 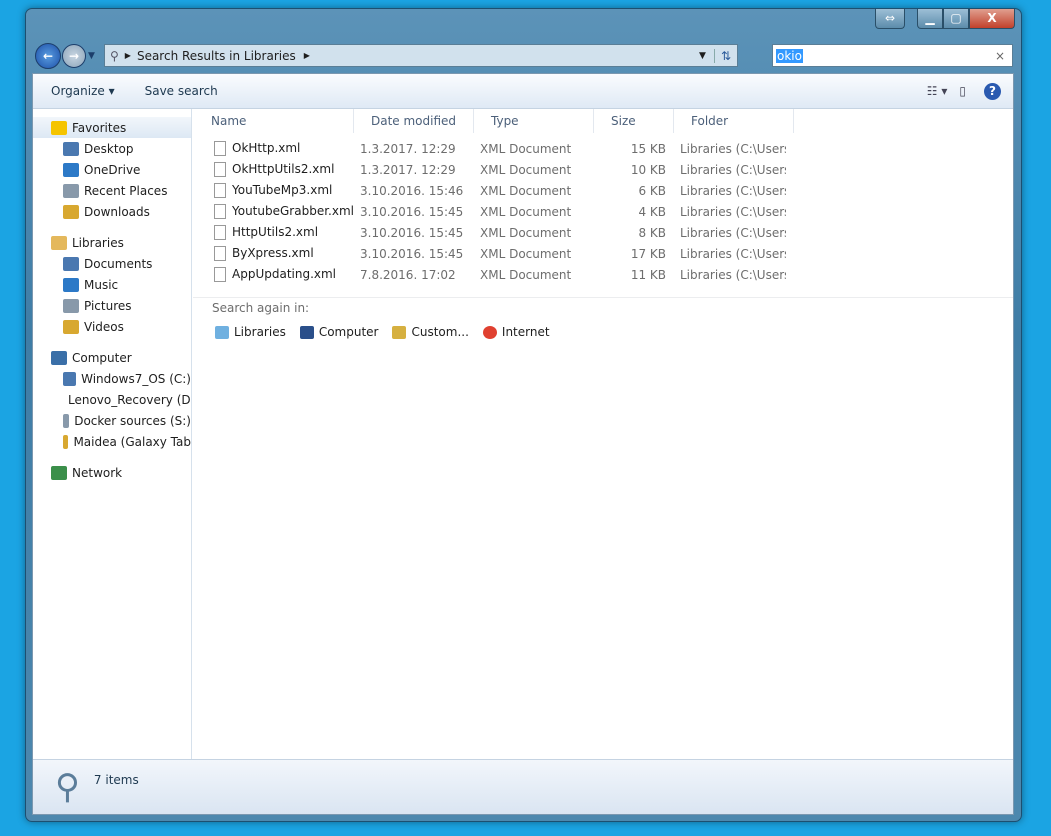 What do you see at coordinates (992, 91) in the screenshot?
I see `help-icon: ?` at bounding box center [992, 91].